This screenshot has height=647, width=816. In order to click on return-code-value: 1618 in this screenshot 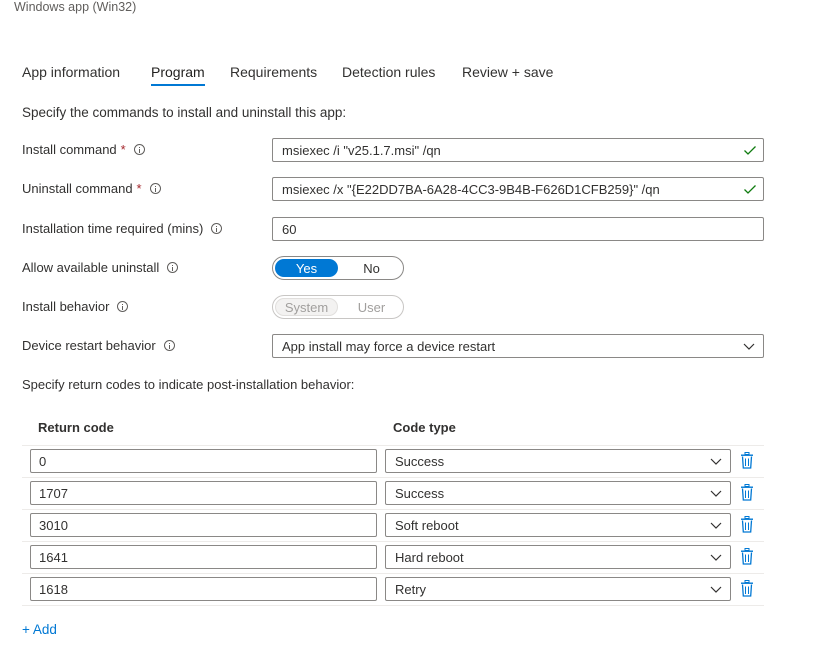, I will do `click(53, 589)`.